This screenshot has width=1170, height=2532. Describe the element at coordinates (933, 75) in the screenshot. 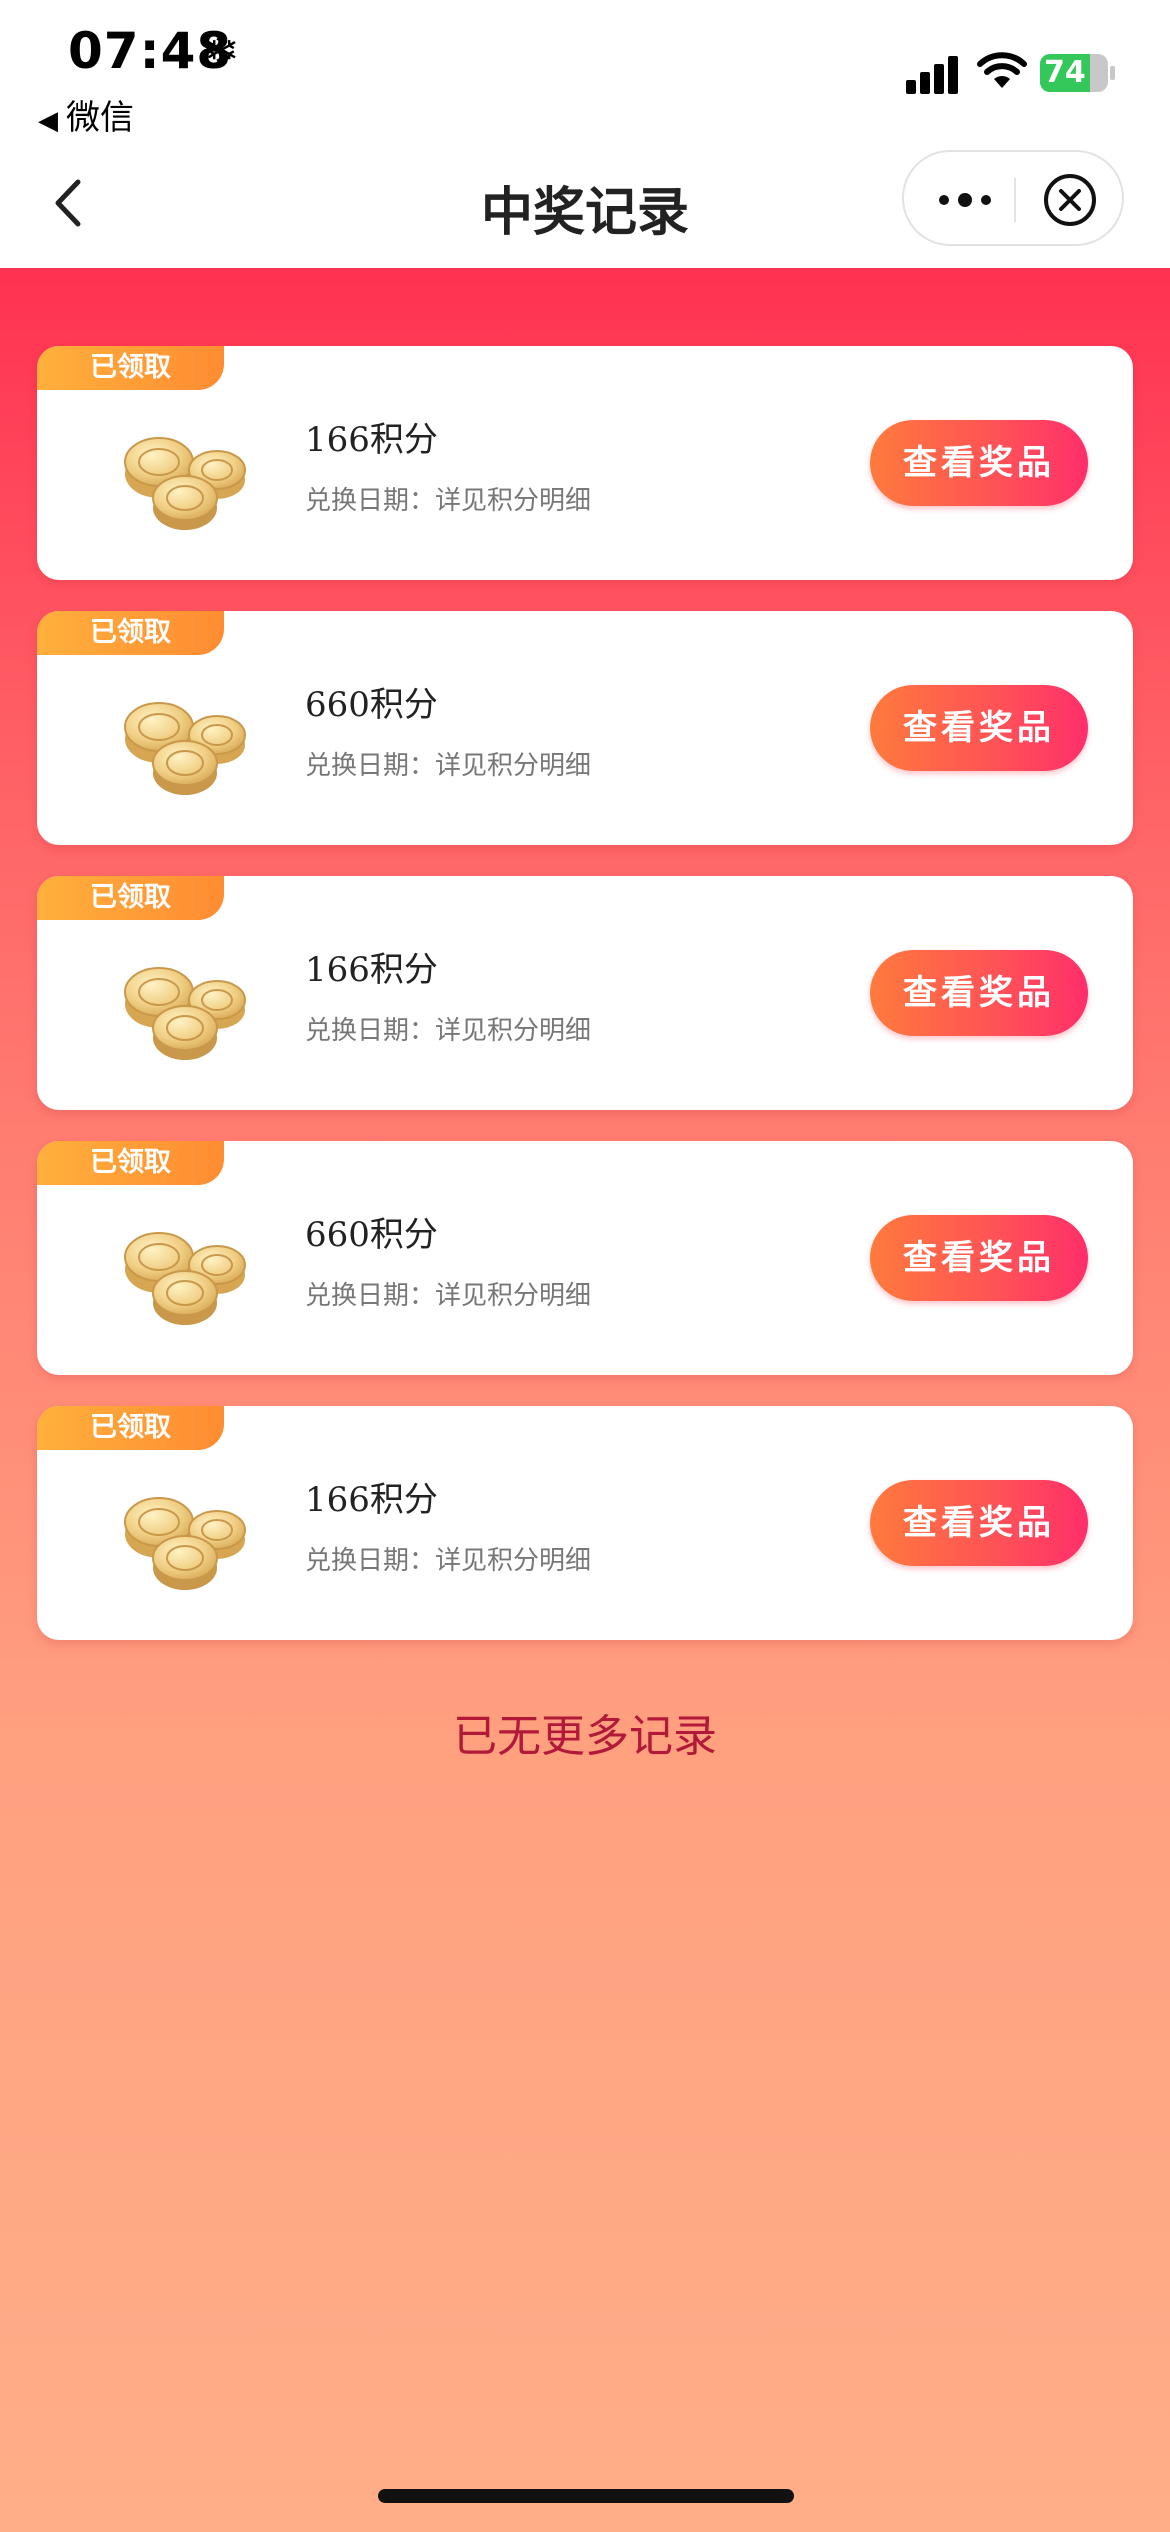

I see `cellular-signal-icon` at that location.